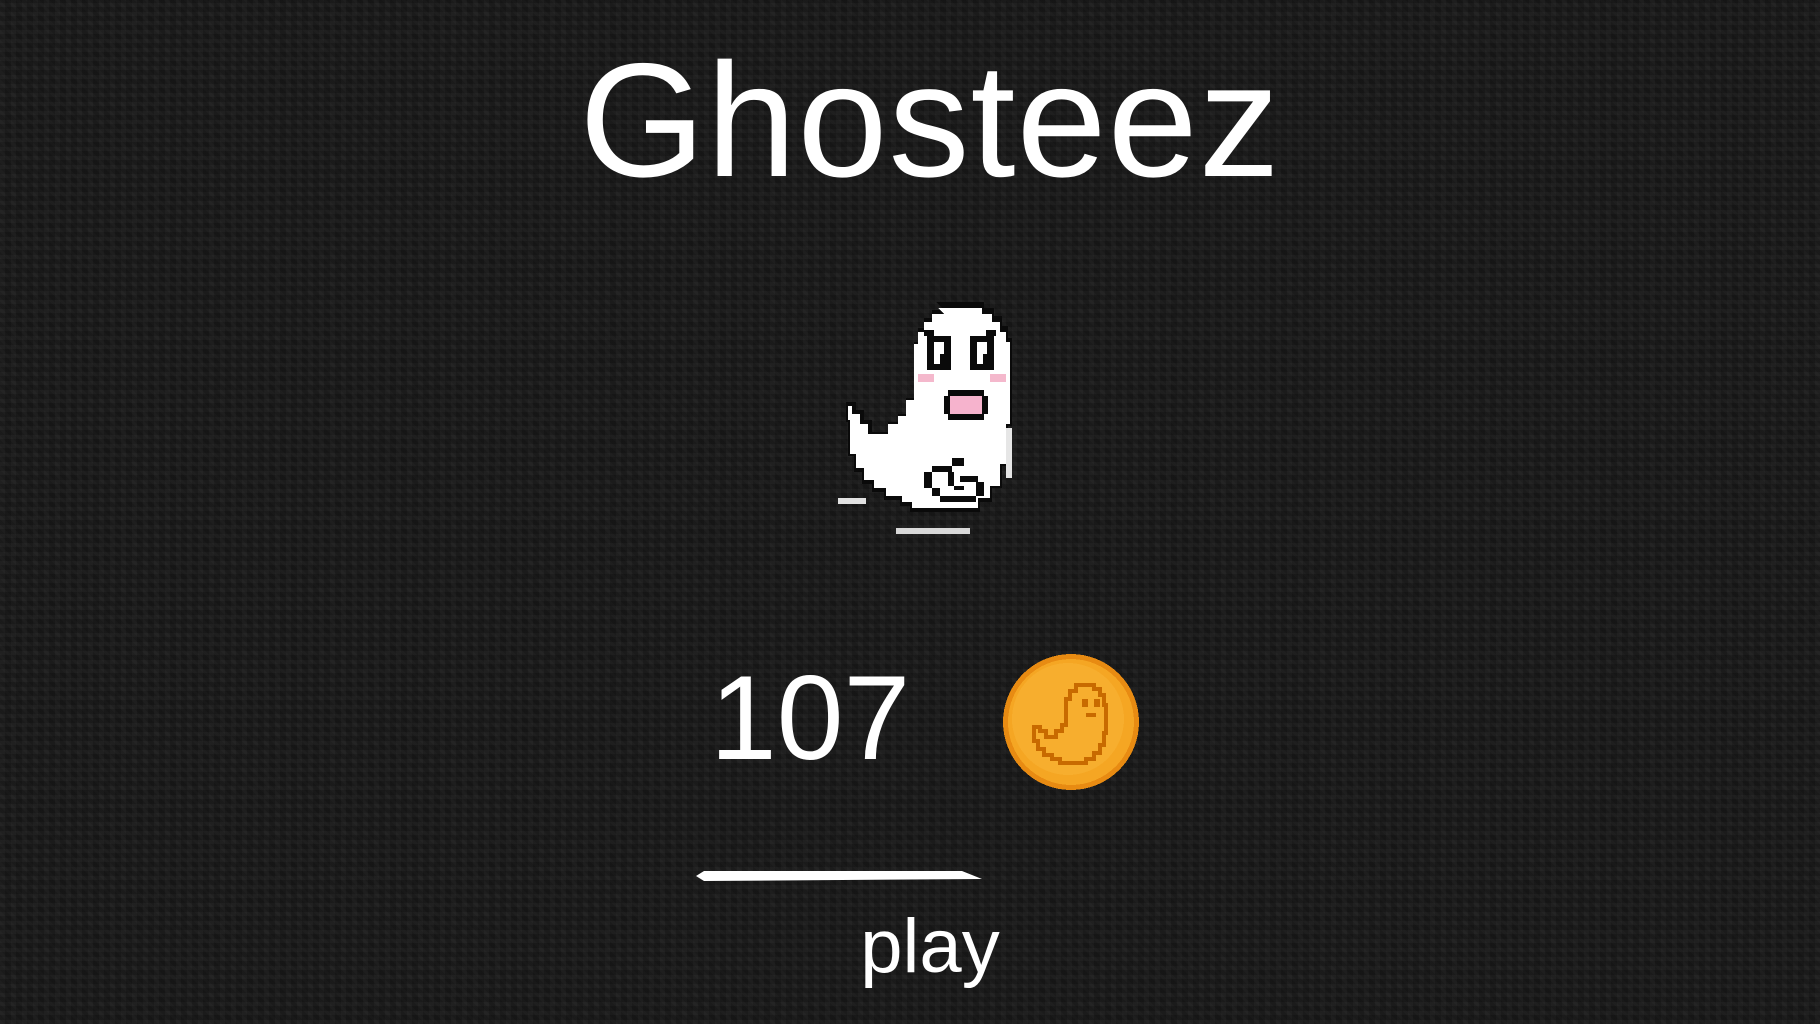  Describe the element at coordinates (1071, 722) in the screenshot. I see `coin-icon` at that location.